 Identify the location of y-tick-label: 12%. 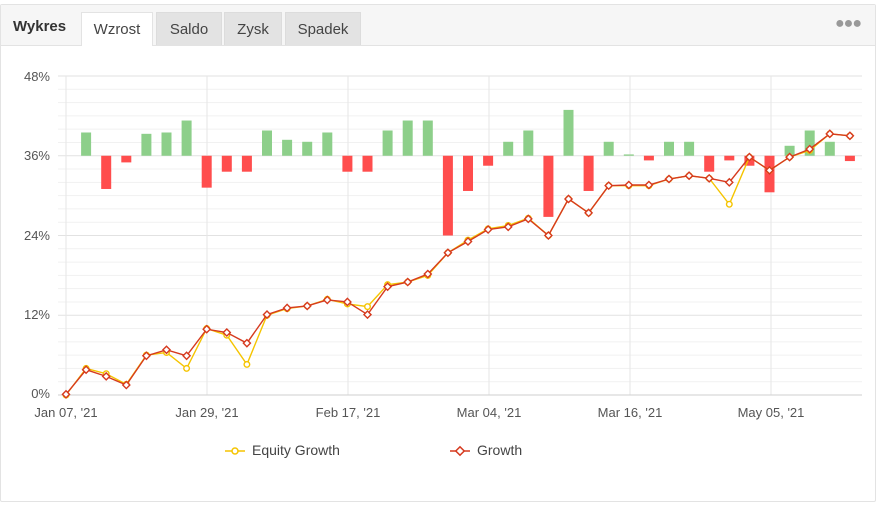
(37, 314).